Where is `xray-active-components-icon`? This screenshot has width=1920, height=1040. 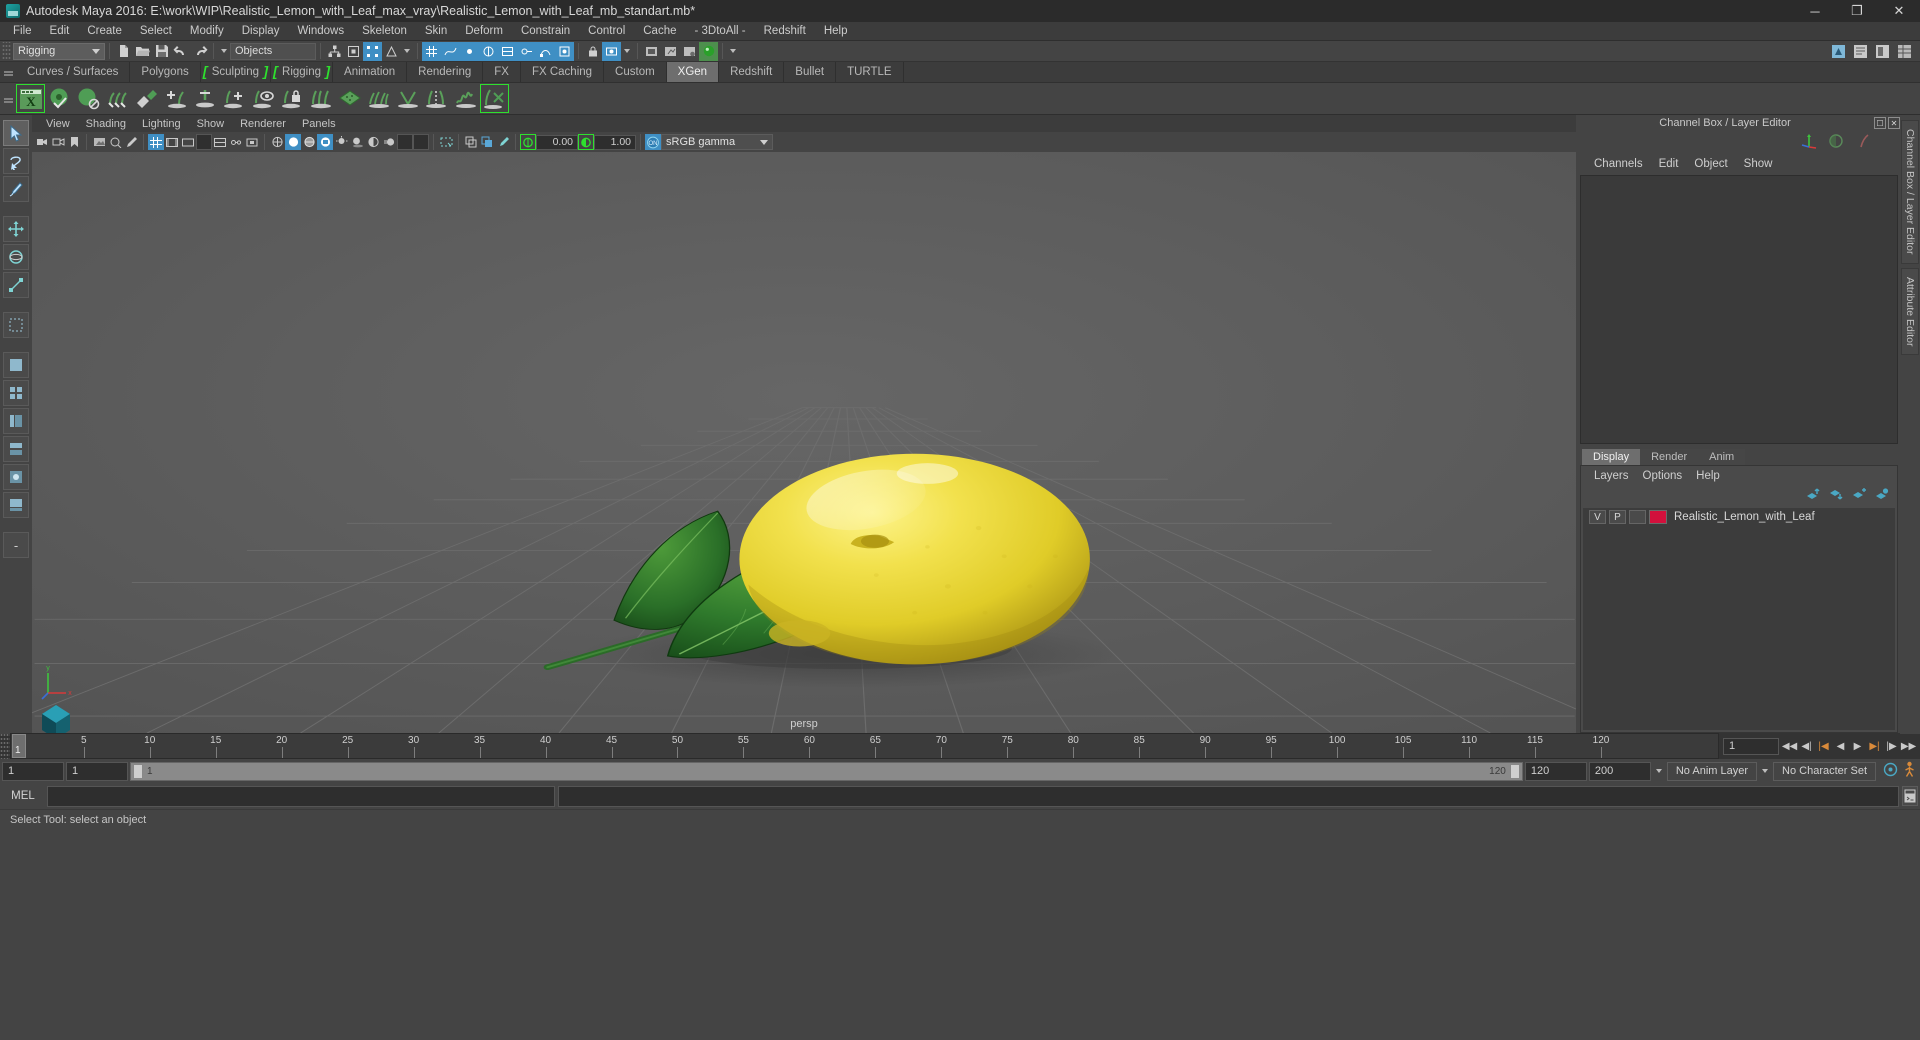
xray-active-components-icon is located at coordinates (252, 142).